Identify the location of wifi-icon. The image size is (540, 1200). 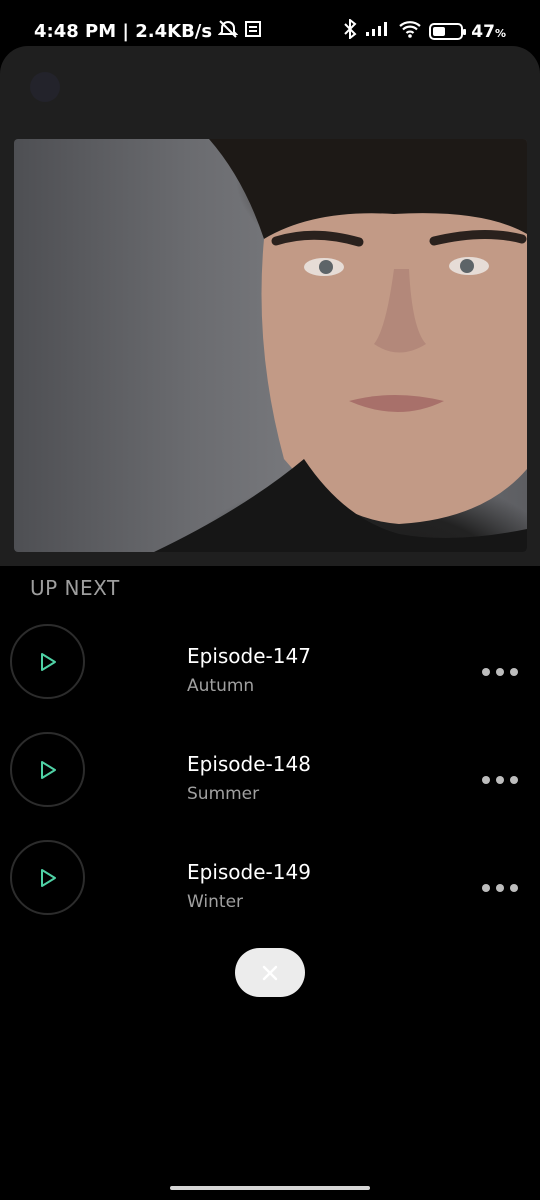
(410, 31).